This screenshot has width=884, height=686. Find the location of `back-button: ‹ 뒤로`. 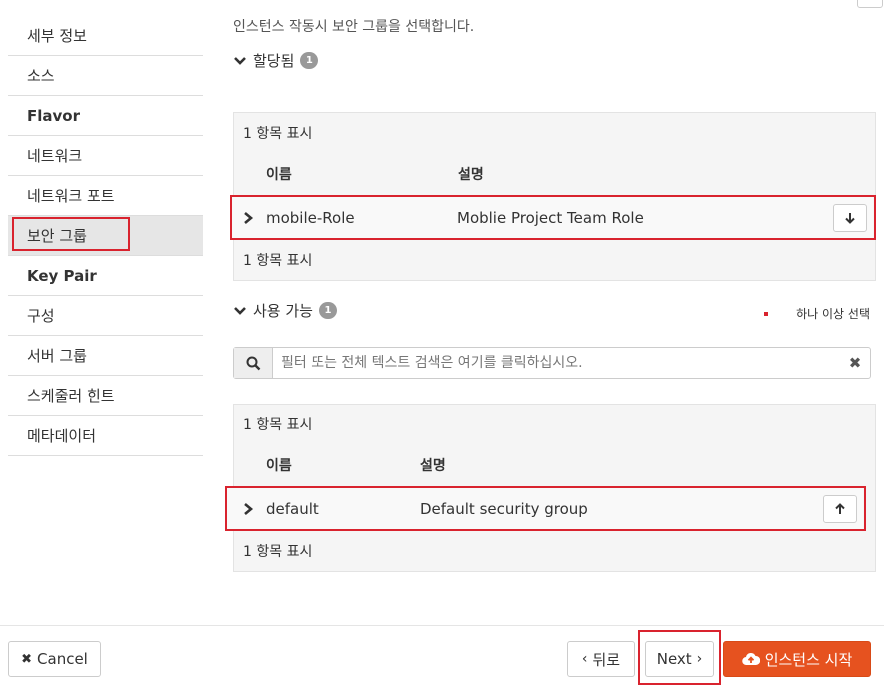

back-button: ‹ 뒤로 is located at coordinates (601, 659).